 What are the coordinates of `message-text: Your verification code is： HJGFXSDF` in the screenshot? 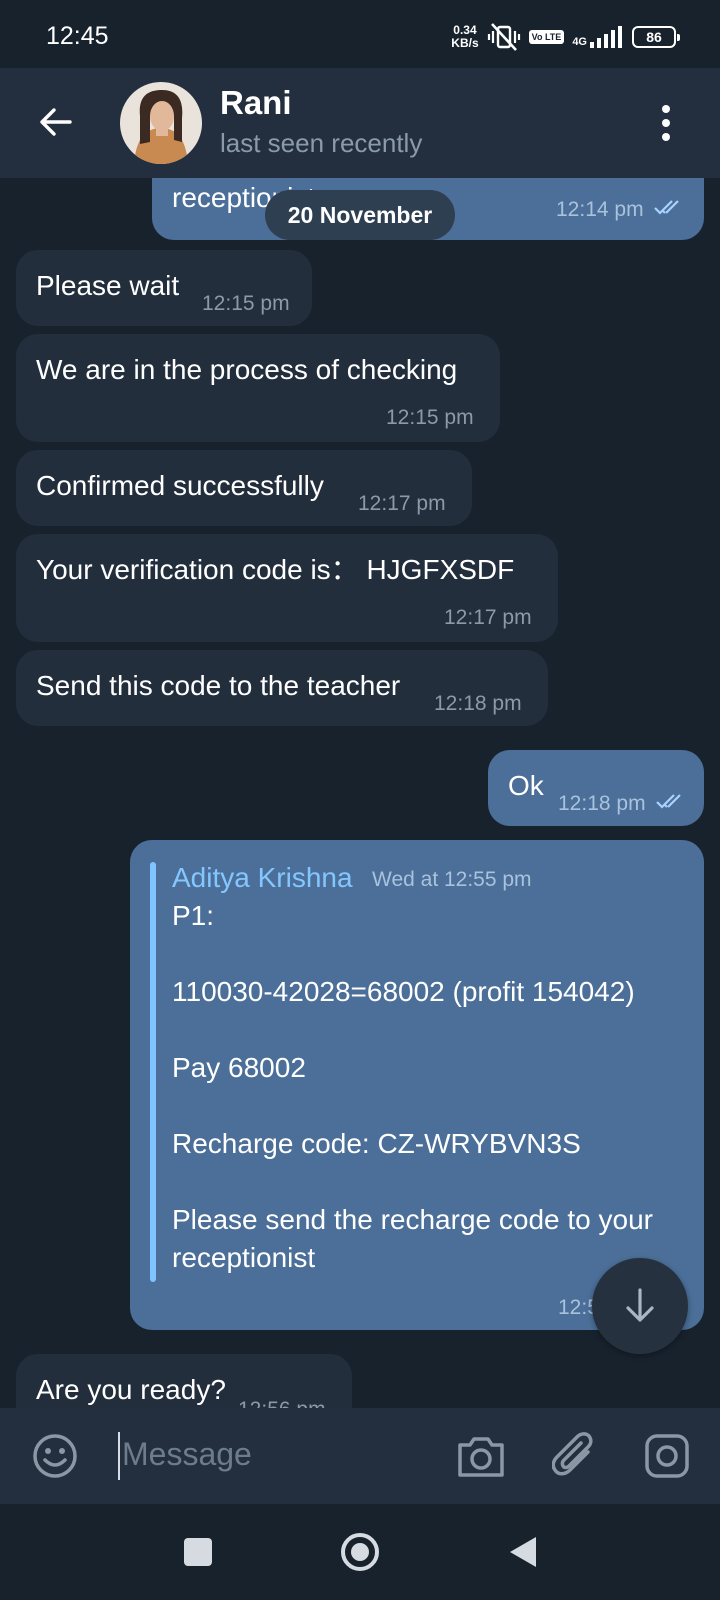 It's located at (275, 569).